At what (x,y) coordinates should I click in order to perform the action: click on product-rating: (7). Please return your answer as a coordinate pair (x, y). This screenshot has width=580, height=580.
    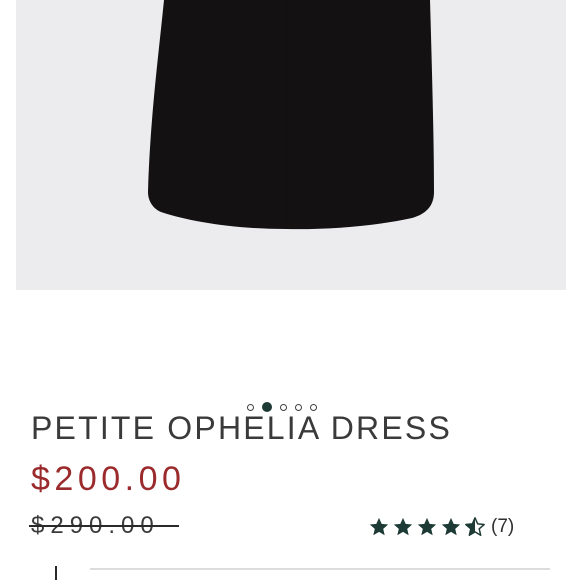
    Looking at the image, I should click on (441, 527).